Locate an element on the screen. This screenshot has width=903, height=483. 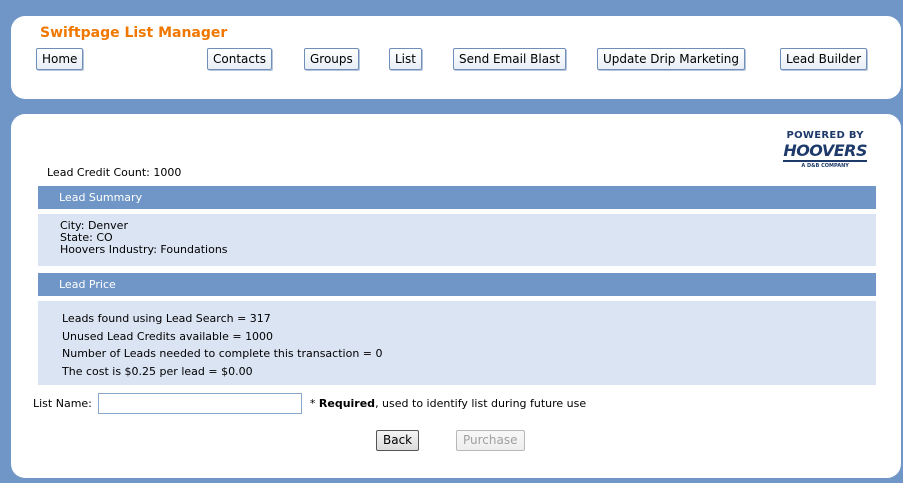
required-asterisk: * is located at coordinates (314, 403).